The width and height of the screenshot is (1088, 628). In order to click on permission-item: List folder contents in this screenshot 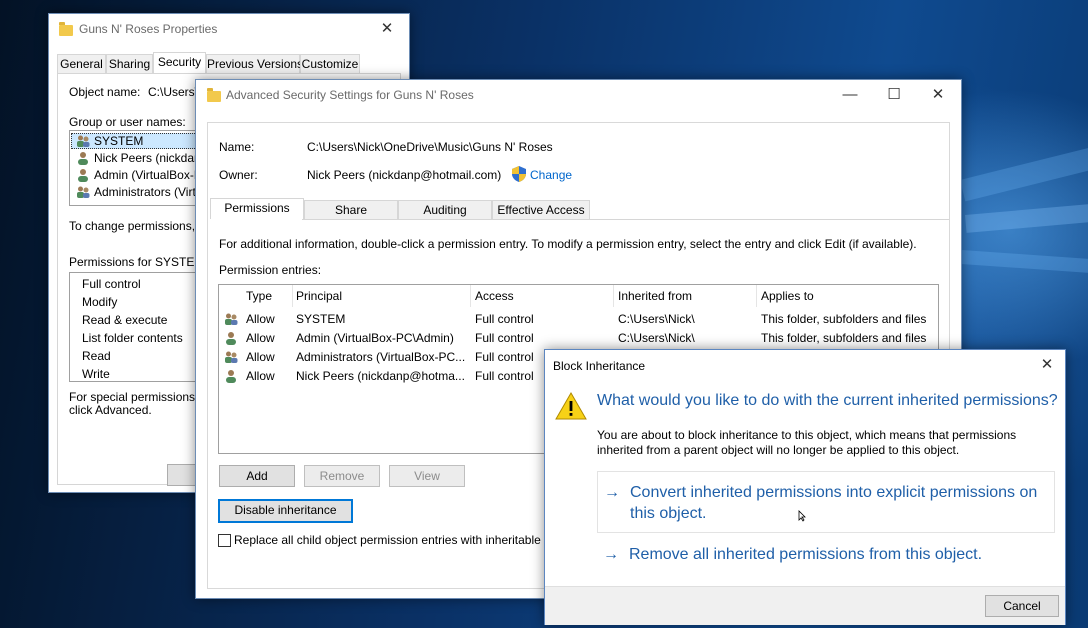, I will do `click(132, 338)`.